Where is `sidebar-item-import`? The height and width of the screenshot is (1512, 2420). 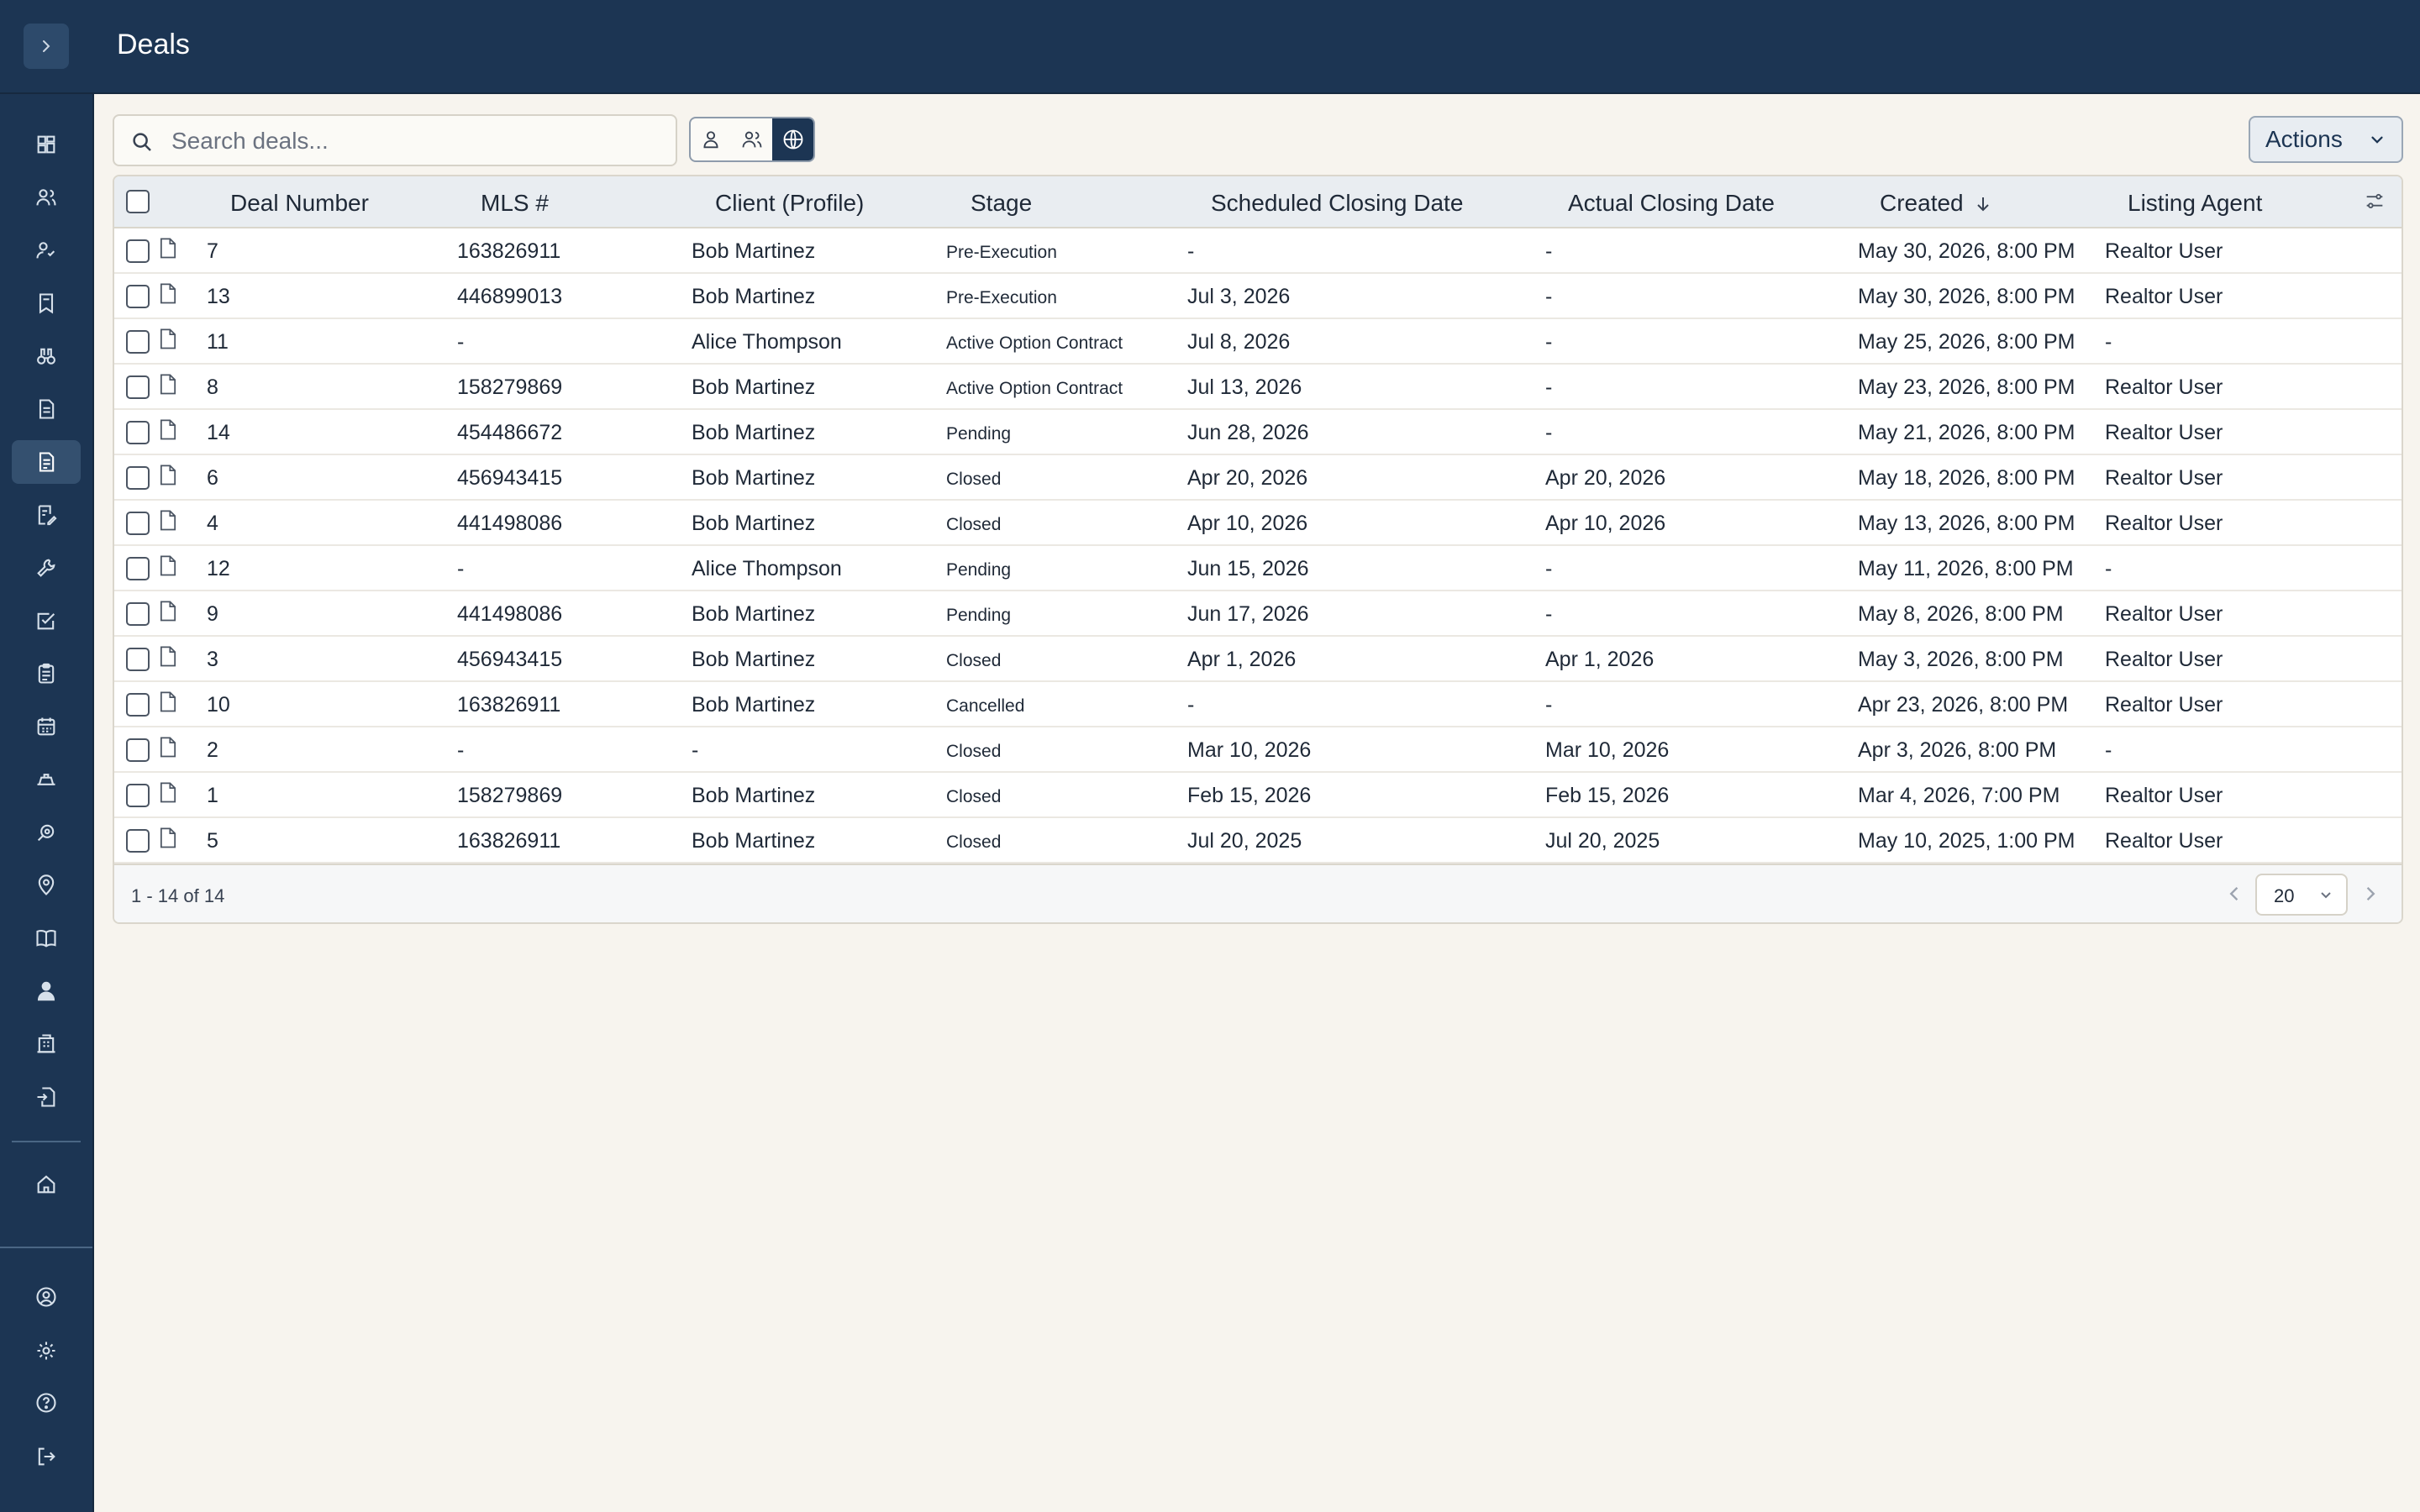 sidebar-item-import is located at coordinates (46, 1097).